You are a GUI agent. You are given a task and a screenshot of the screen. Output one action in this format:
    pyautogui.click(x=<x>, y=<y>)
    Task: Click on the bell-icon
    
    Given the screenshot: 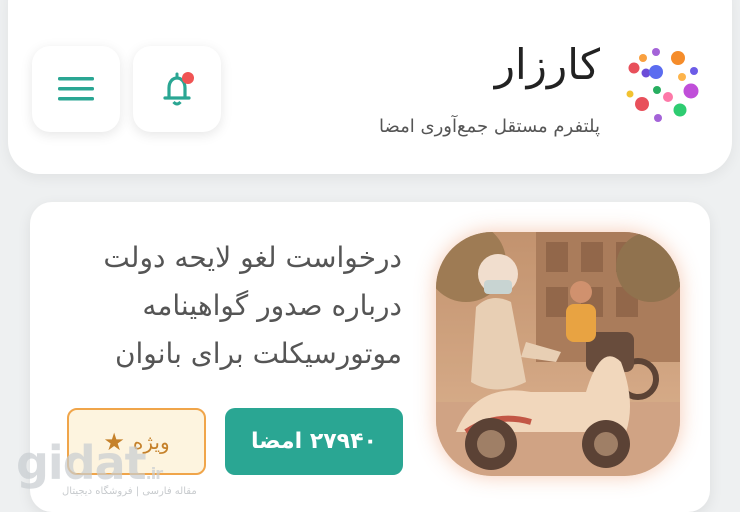 What is the action you would take?
    pyautogui.click(x=178, y=89)
    